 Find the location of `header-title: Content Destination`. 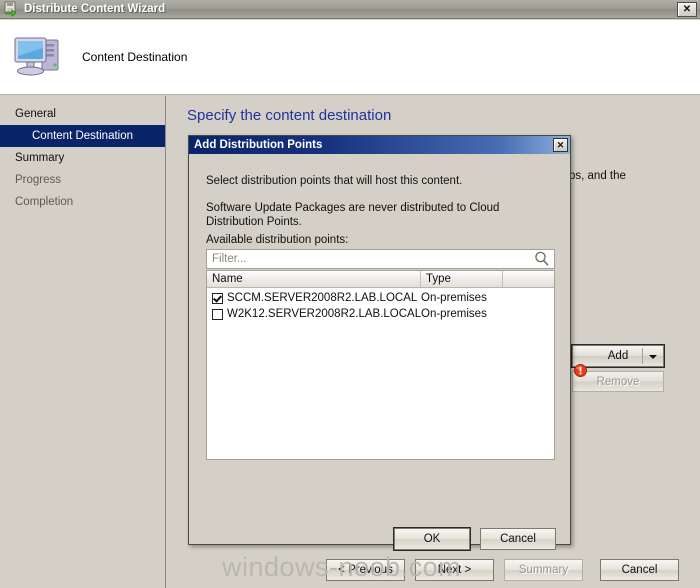

header-title: Content Destination is located at coordinates (135, 57).